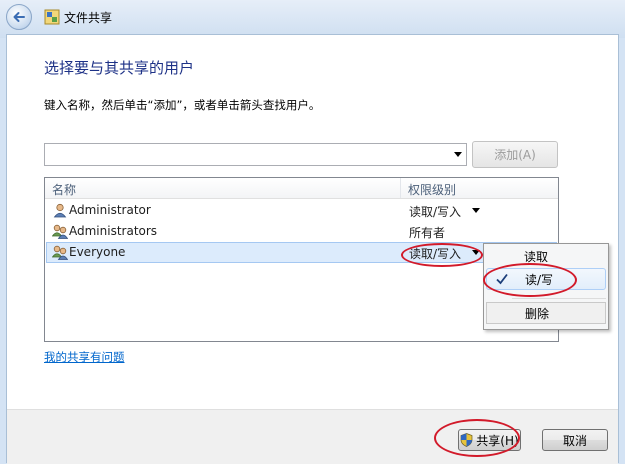  What do you see at coordinates (64, 189) in the screenshot?
I see `column-header-name: 名称` at bounding box center [64, 189].